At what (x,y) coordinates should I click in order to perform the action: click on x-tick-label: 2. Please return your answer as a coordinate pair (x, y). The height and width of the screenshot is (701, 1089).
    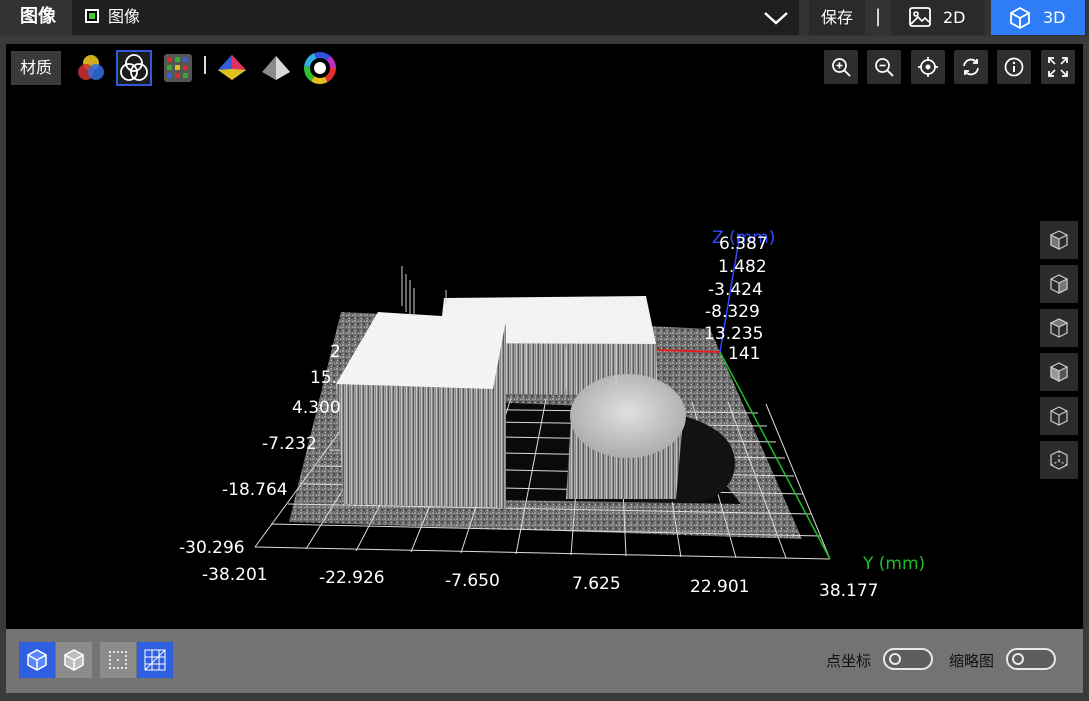
    Looking at the image, I should click on (335, 352).